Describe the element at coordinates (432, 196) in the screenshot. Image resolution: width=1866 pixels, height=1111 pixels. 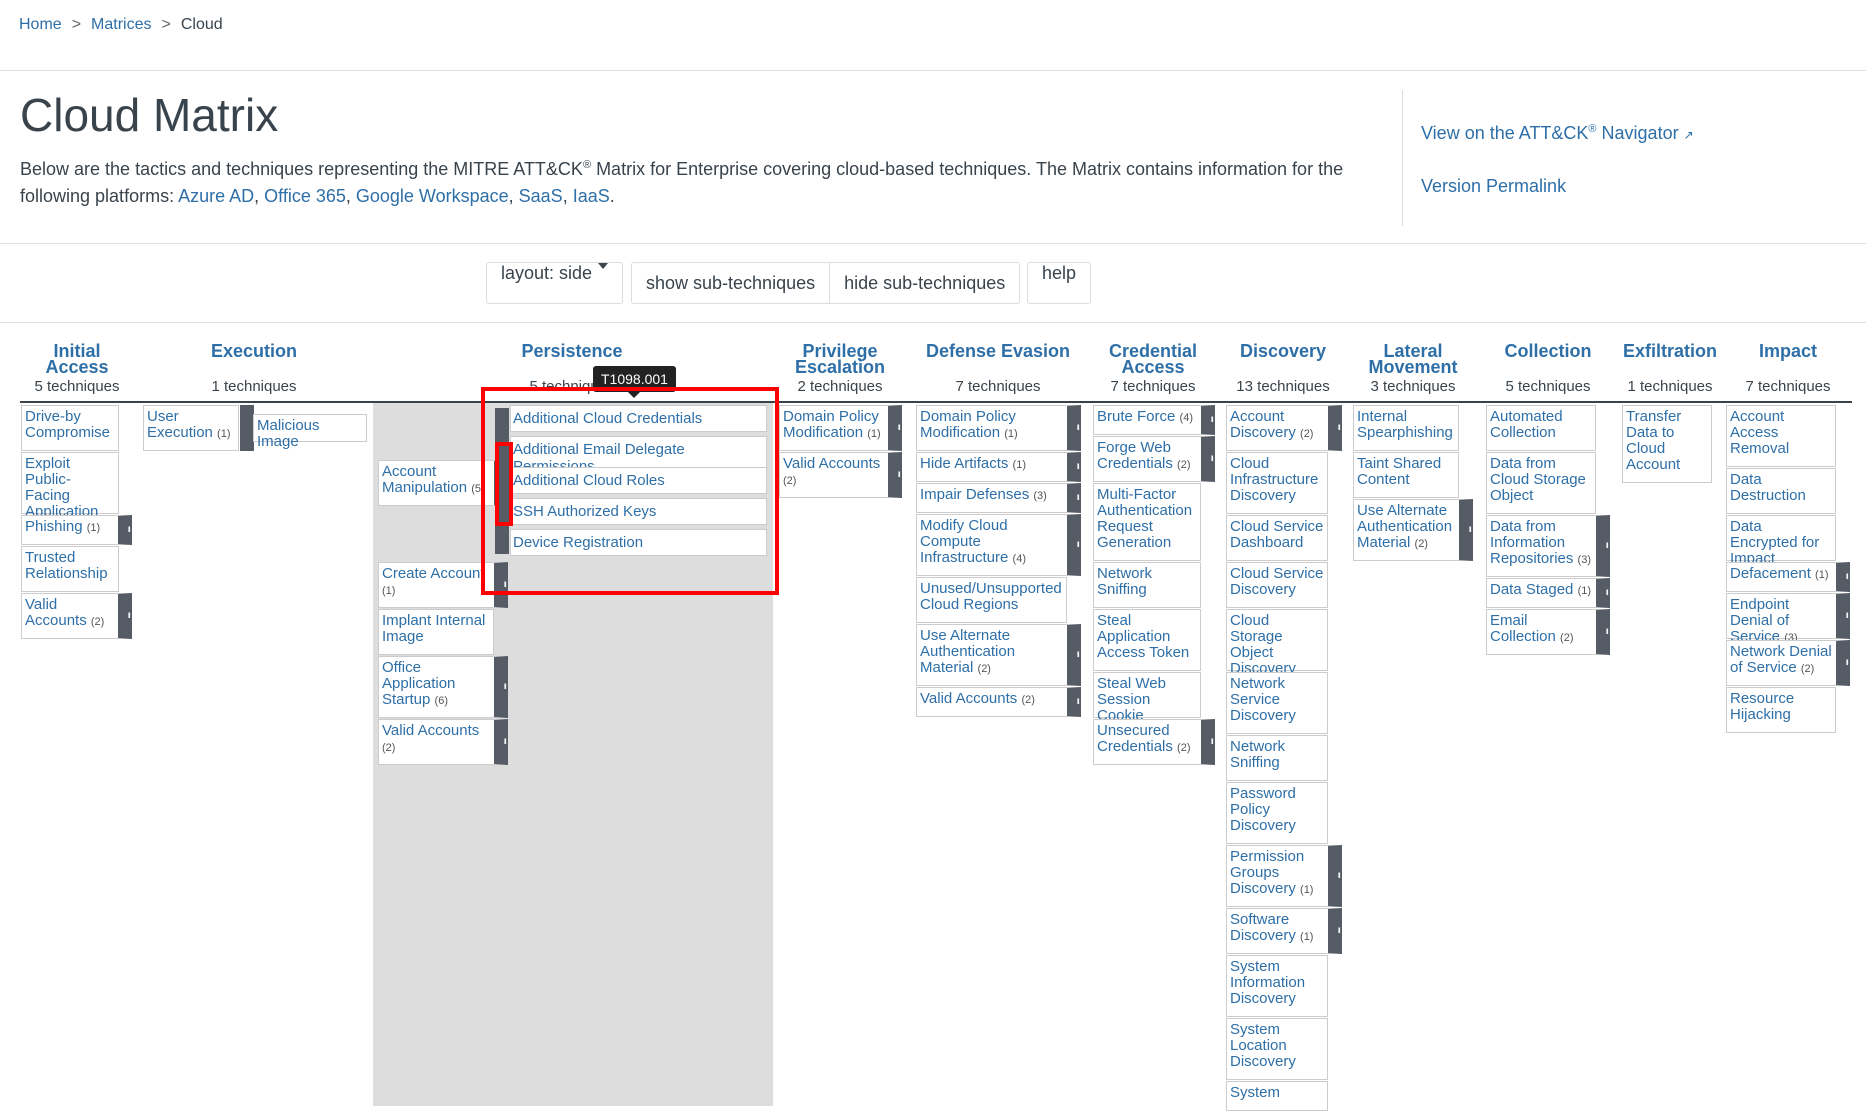
I see `platform-link-google-workspace: Google Workspace` at that location.